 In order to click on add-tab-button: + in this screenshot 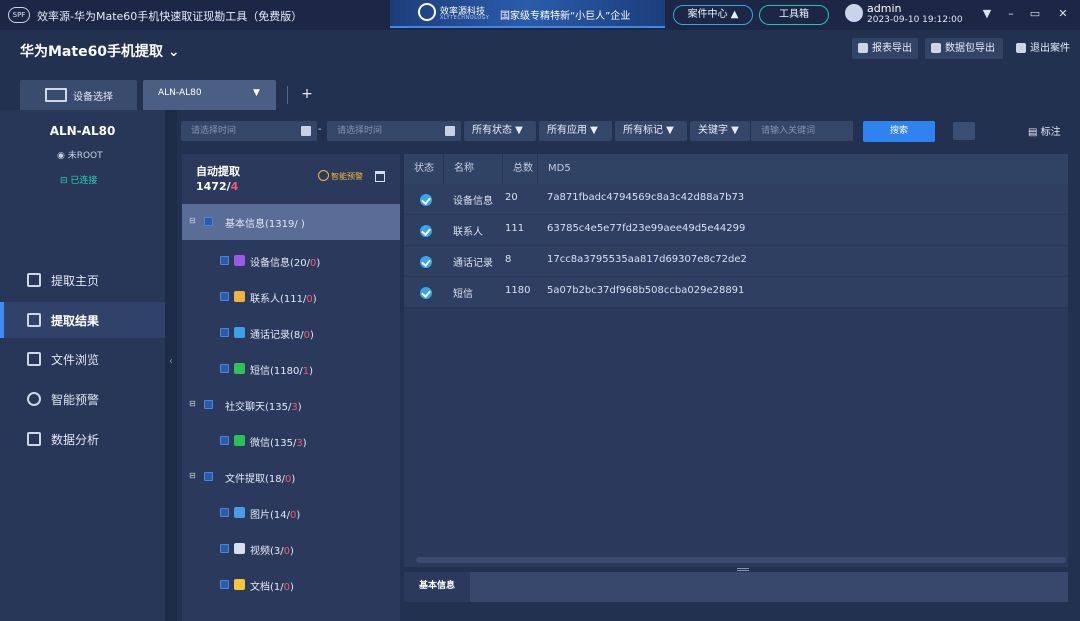, I will do `click(307, 94)`.